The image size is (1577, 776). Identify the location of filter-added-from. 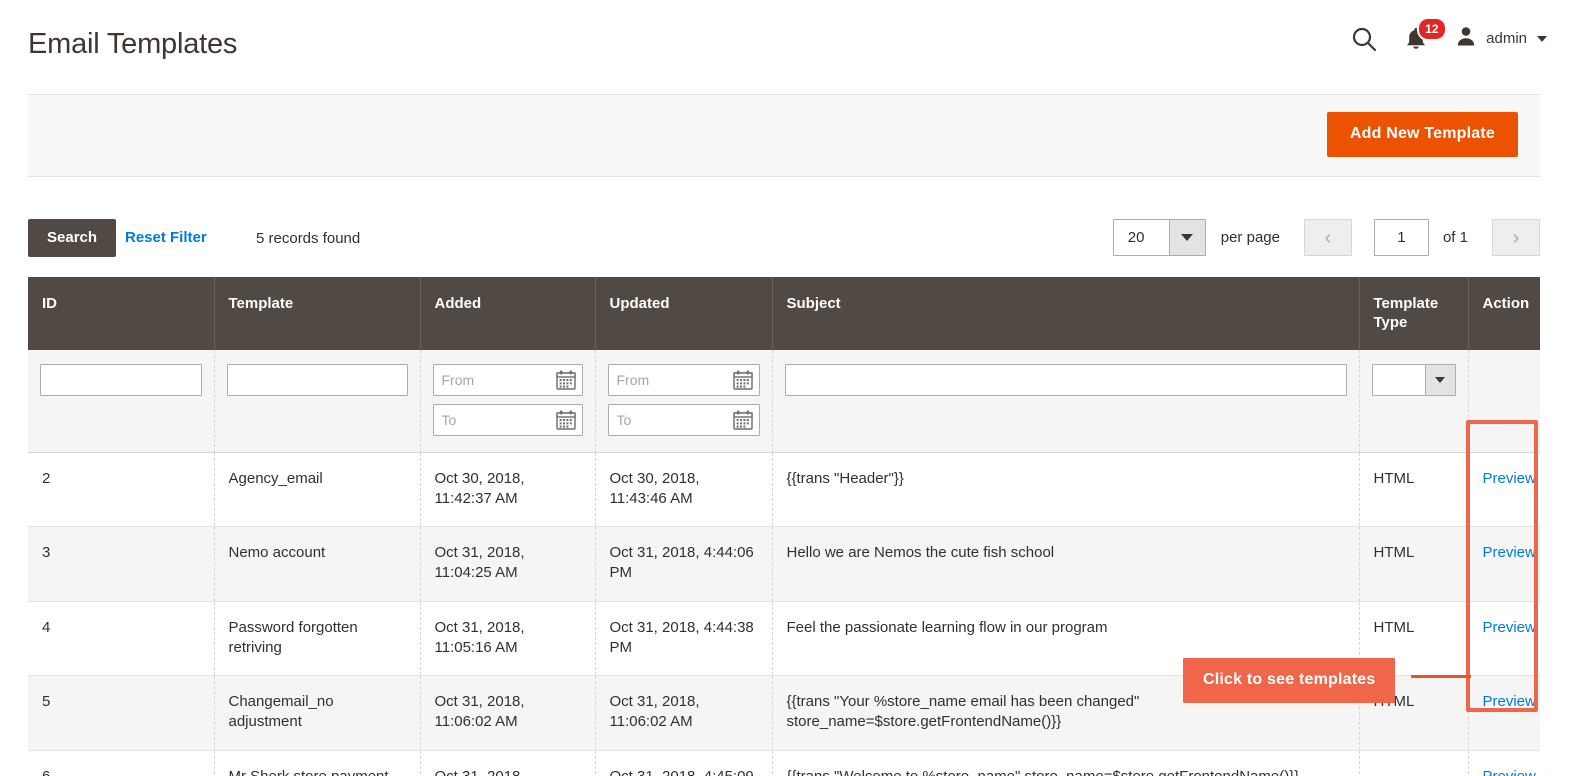
(507, 379).